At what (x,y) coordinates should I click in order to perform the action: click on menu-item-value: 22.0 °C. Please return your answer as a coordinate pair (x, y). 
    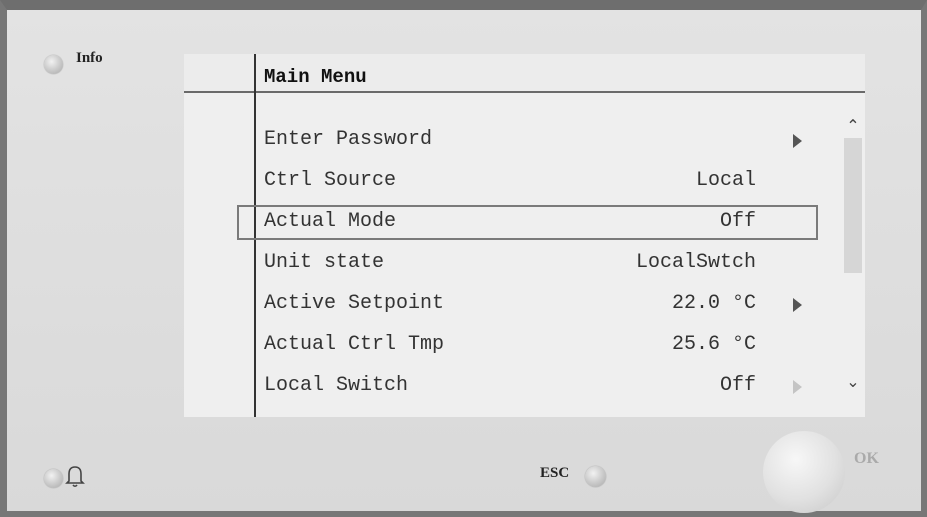
    Looking at the image, I should click on (713, 303).